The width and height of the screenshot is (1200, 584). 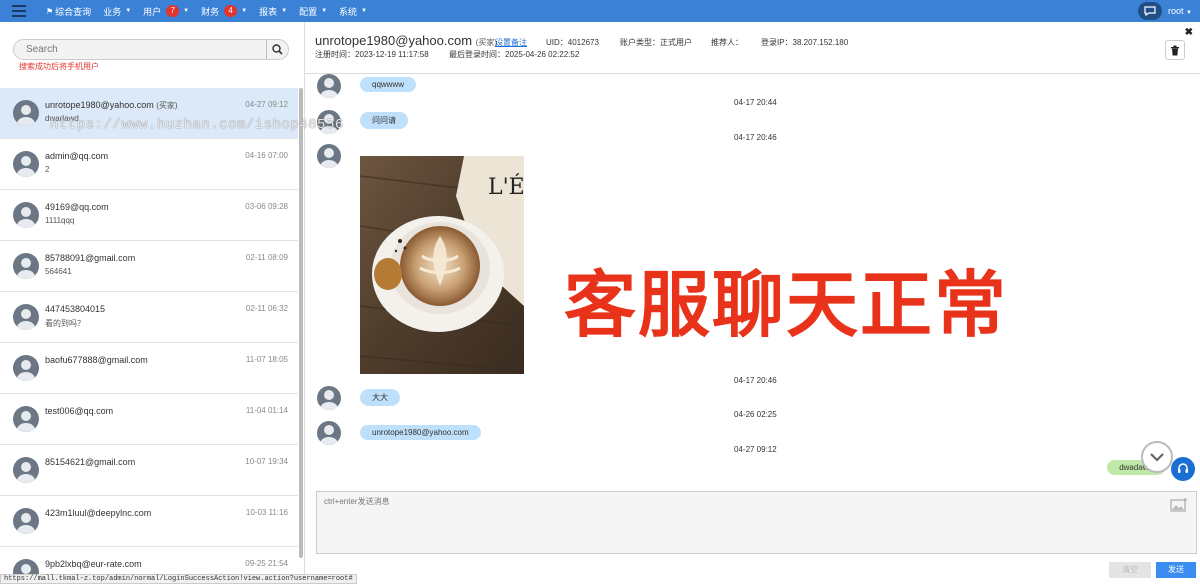 I want to click on conversation-name: 447453804015, so click(x=75, y=309).